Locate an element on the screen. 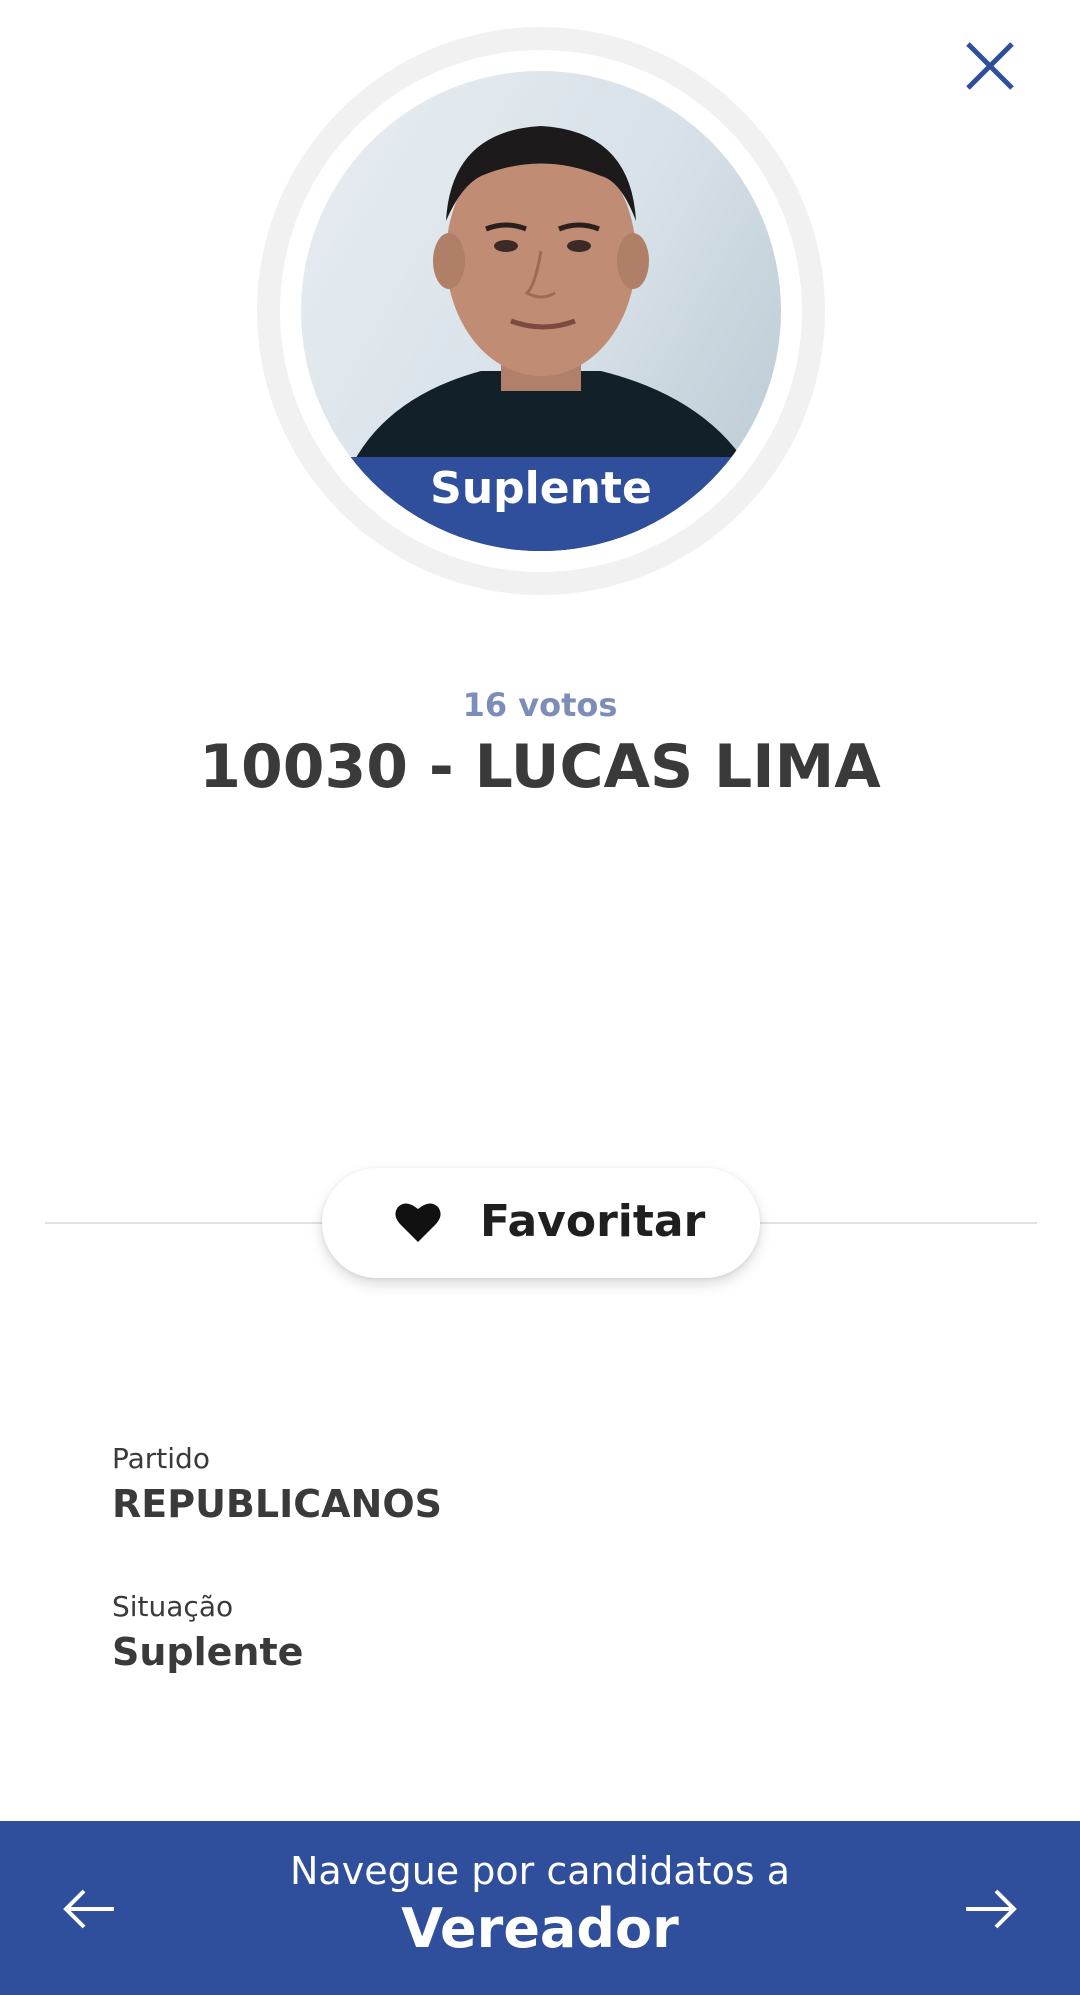  situation-value: Suplente is located at coordinates (208, 1652).